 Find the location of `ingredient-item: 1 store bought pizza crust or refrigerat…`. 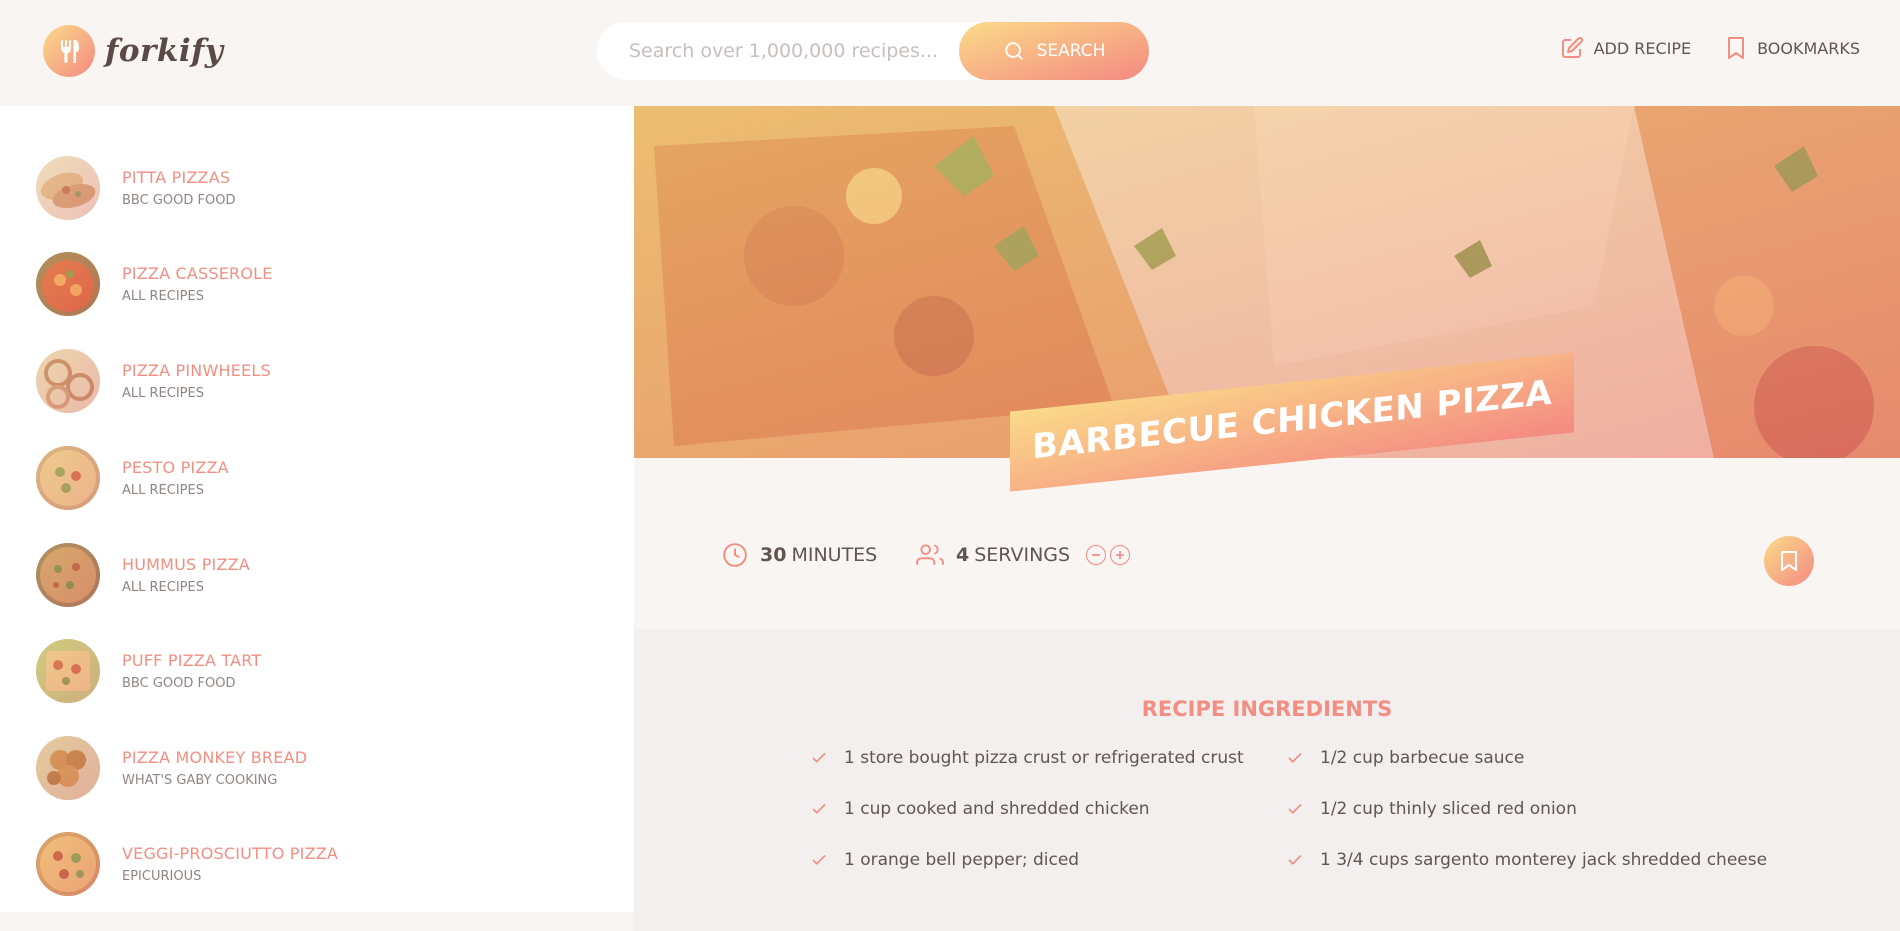

ingredient-item: 1 store bought pizza crust or refrigerat… is located at coordinates (1027, 758).